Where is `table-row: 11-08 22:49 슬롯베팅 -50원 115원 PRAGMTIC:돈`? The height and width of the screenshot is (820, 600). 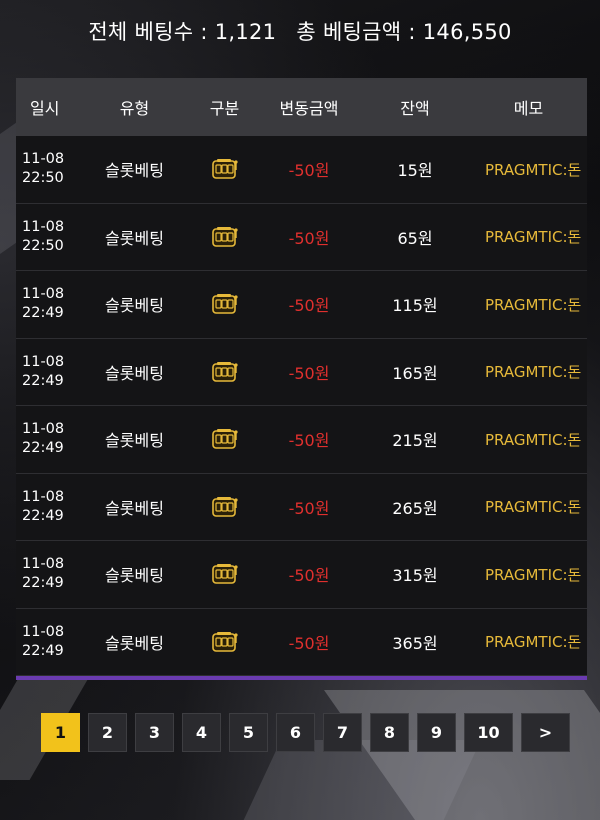
table-row: 11-08 22:49 슬롯베팅 -50원 115원 PRAGMTIC:돈 is located at coordinates (301, 305).